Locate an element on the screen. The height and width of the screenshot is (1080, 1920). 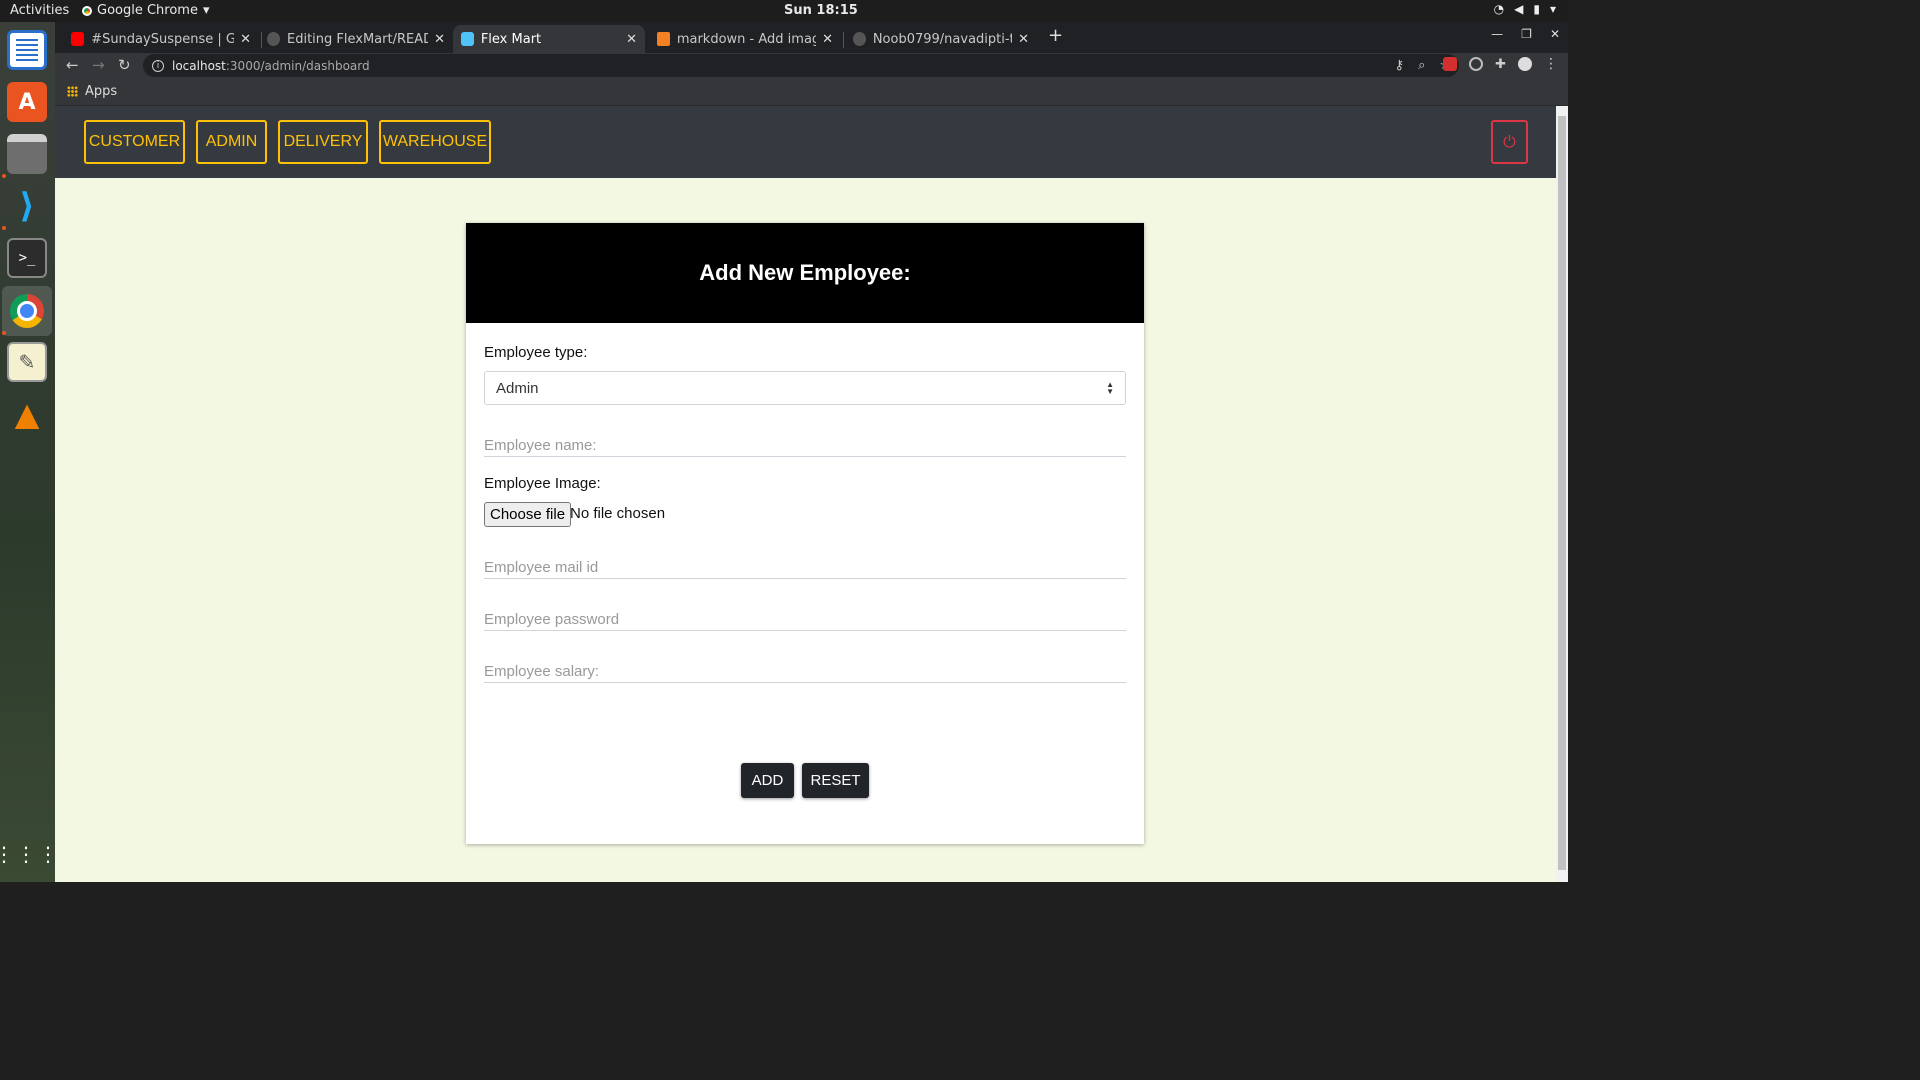
form-title: Add New Employee: is located at coordinates (805, 272).